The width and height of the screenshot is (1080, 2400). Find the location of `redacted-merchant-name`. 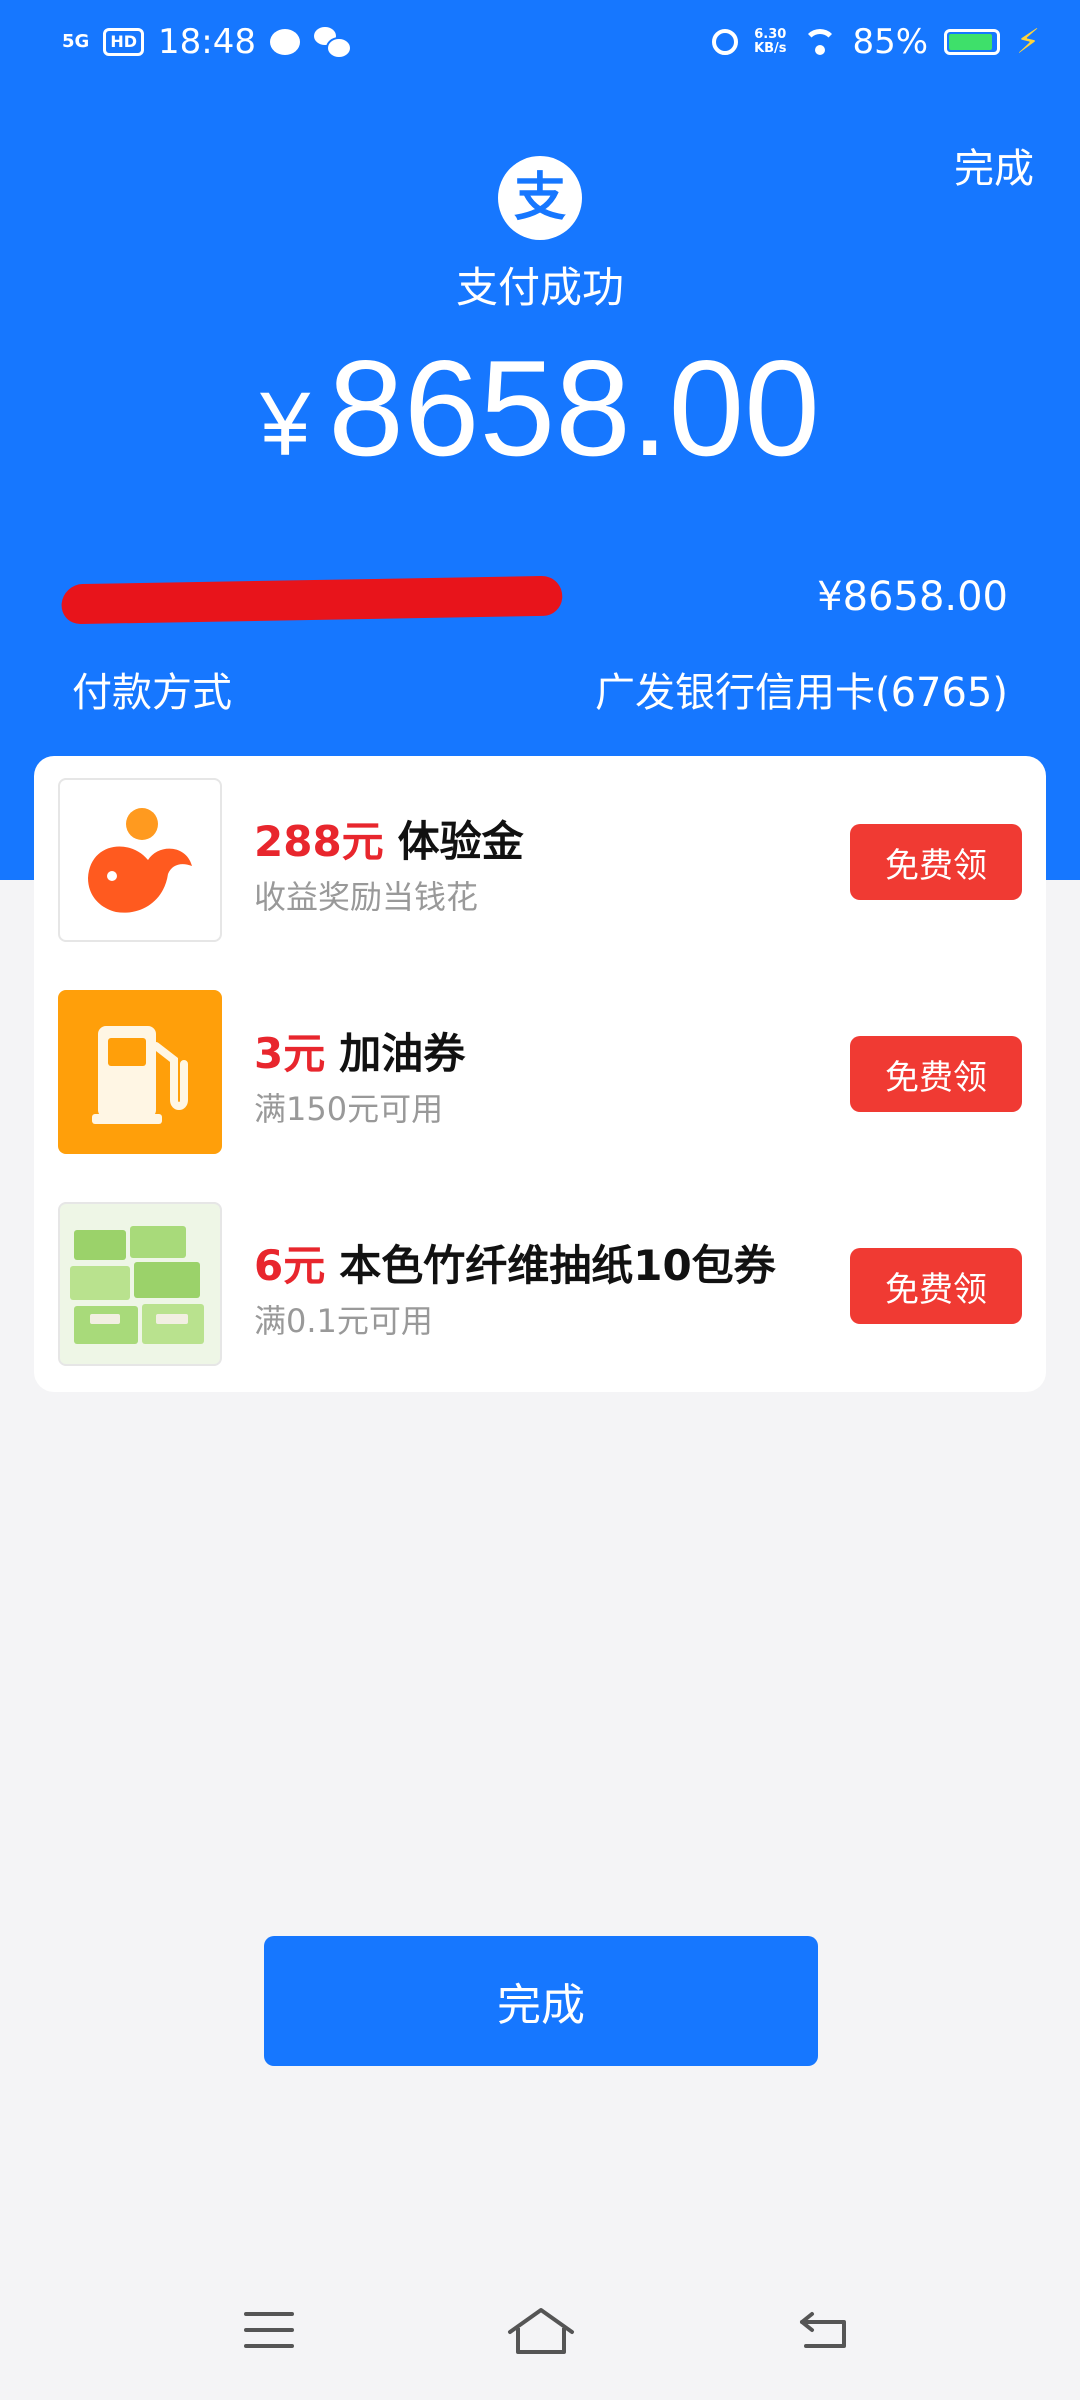

redacted-merchant-name is located at coordinates (312, 600).